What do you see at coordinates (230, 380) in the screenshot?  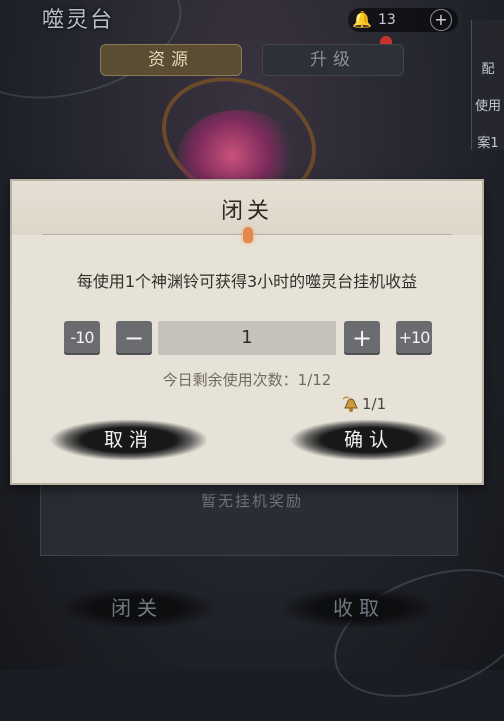 I see `remaining-label: 今日剩余使用次数：` at bounding box center [230, 380].